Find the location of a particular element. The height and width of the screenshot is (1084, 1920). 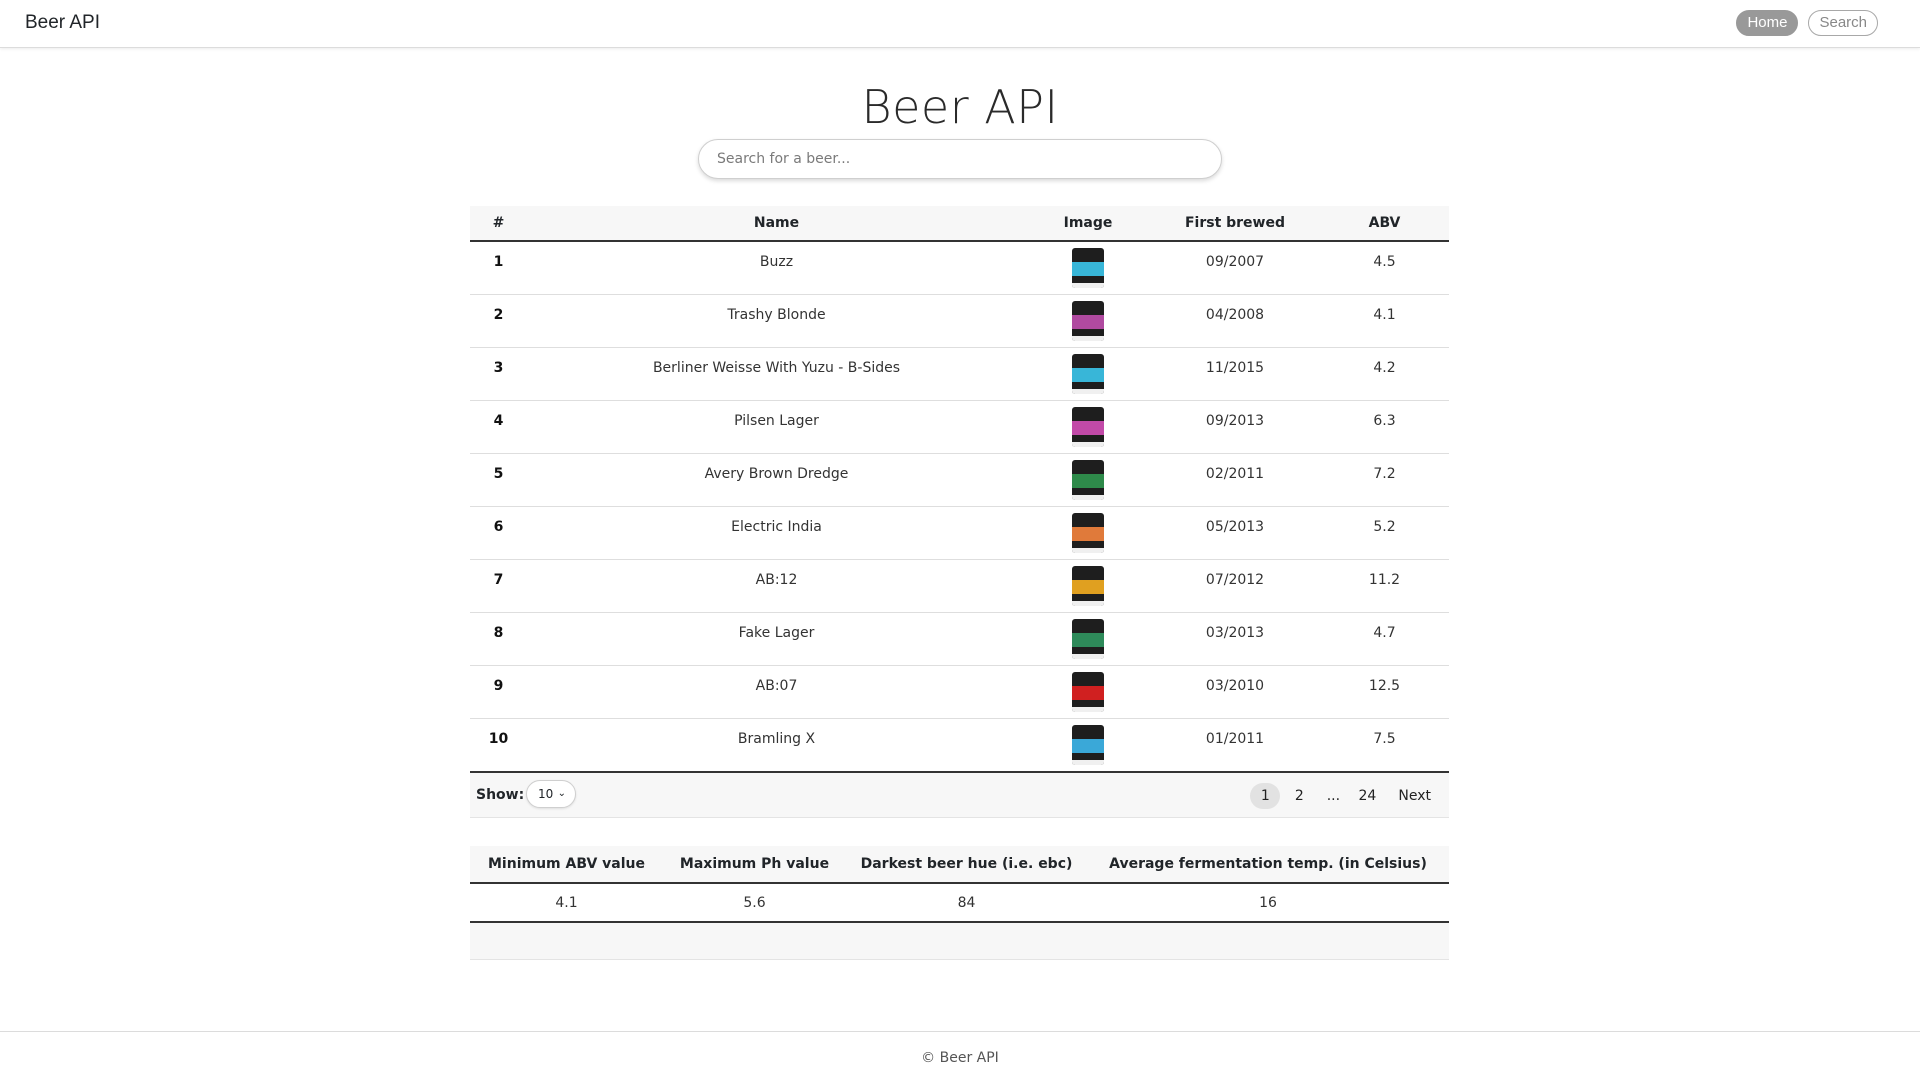

stats-value-min-abv: 4.1 is located at coordinates (566, 903).